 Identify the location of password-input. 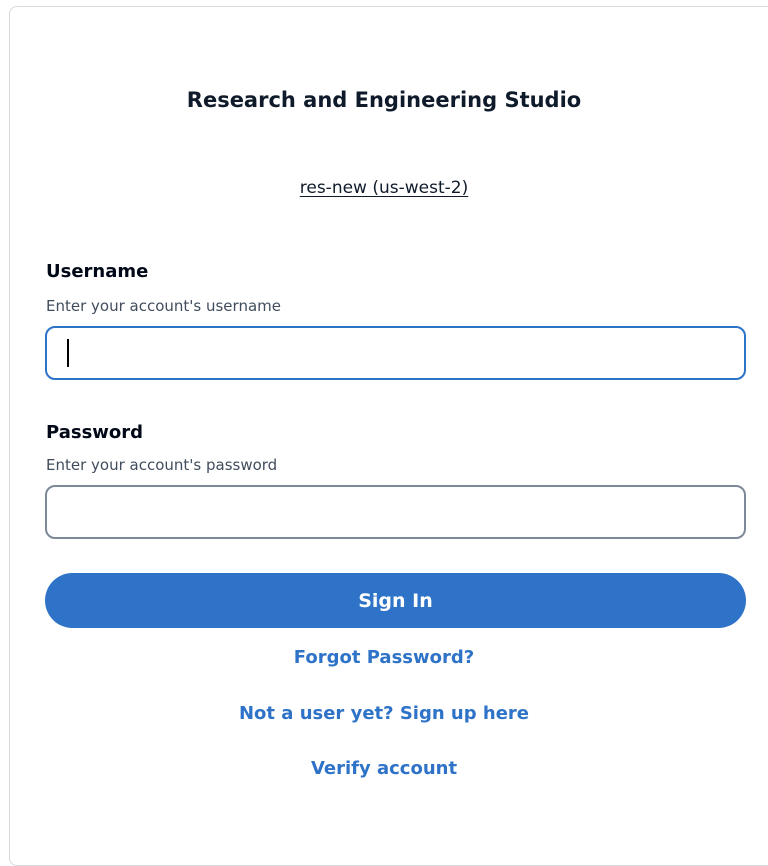
(395, 512).